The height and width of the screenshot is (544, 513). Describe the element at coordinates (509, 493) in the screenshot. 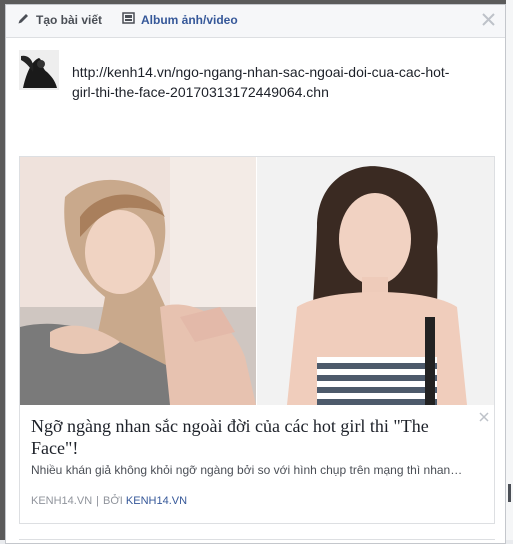

I see `scrollbar-thumb` at that location.